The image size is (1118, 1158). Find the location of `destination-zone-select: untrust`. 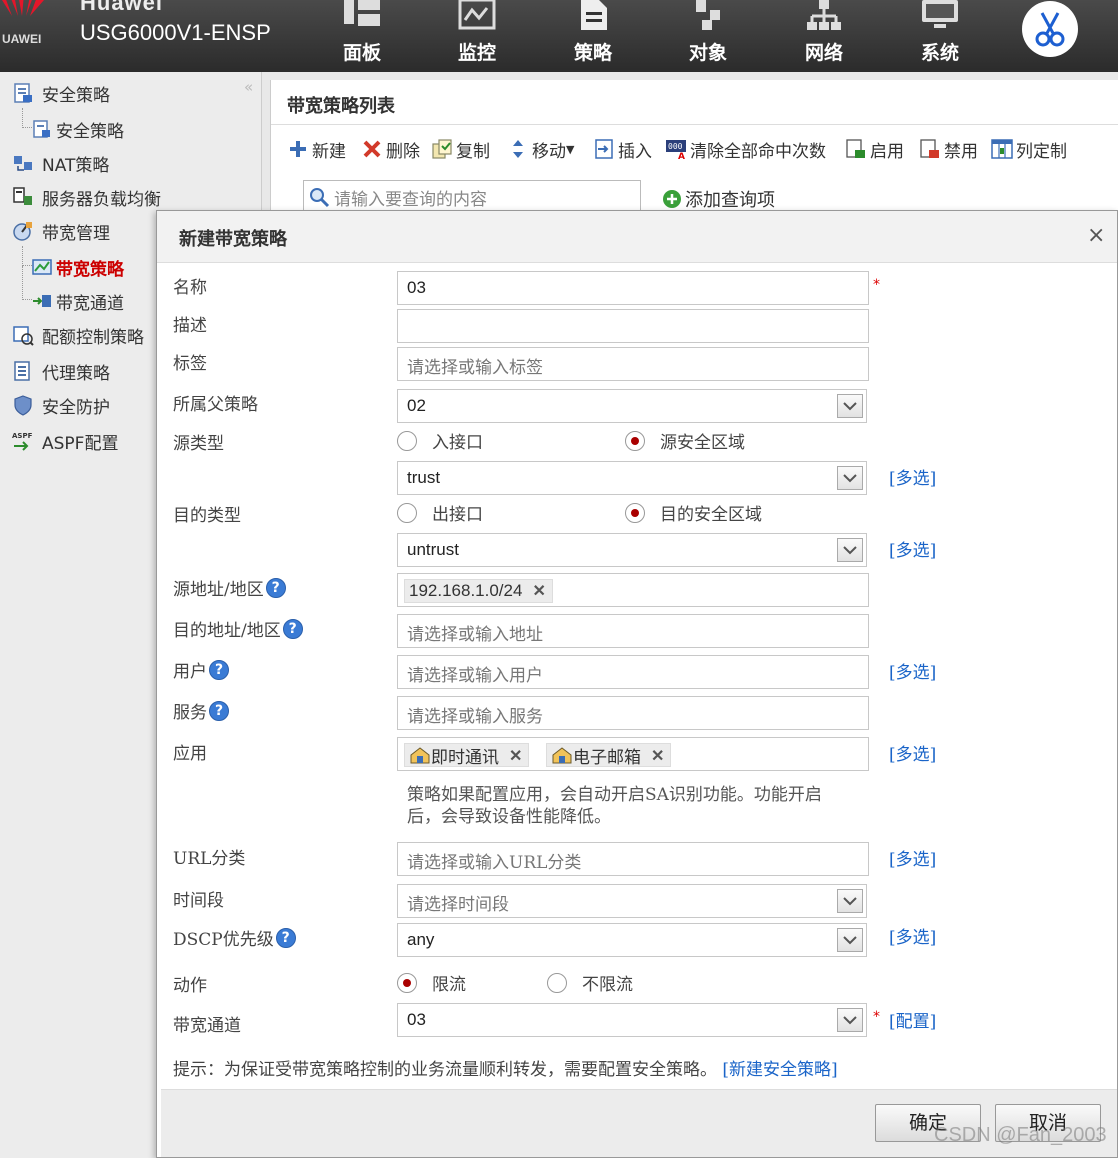

destination-zone-select: untrust is located at coordinates (632, 550).